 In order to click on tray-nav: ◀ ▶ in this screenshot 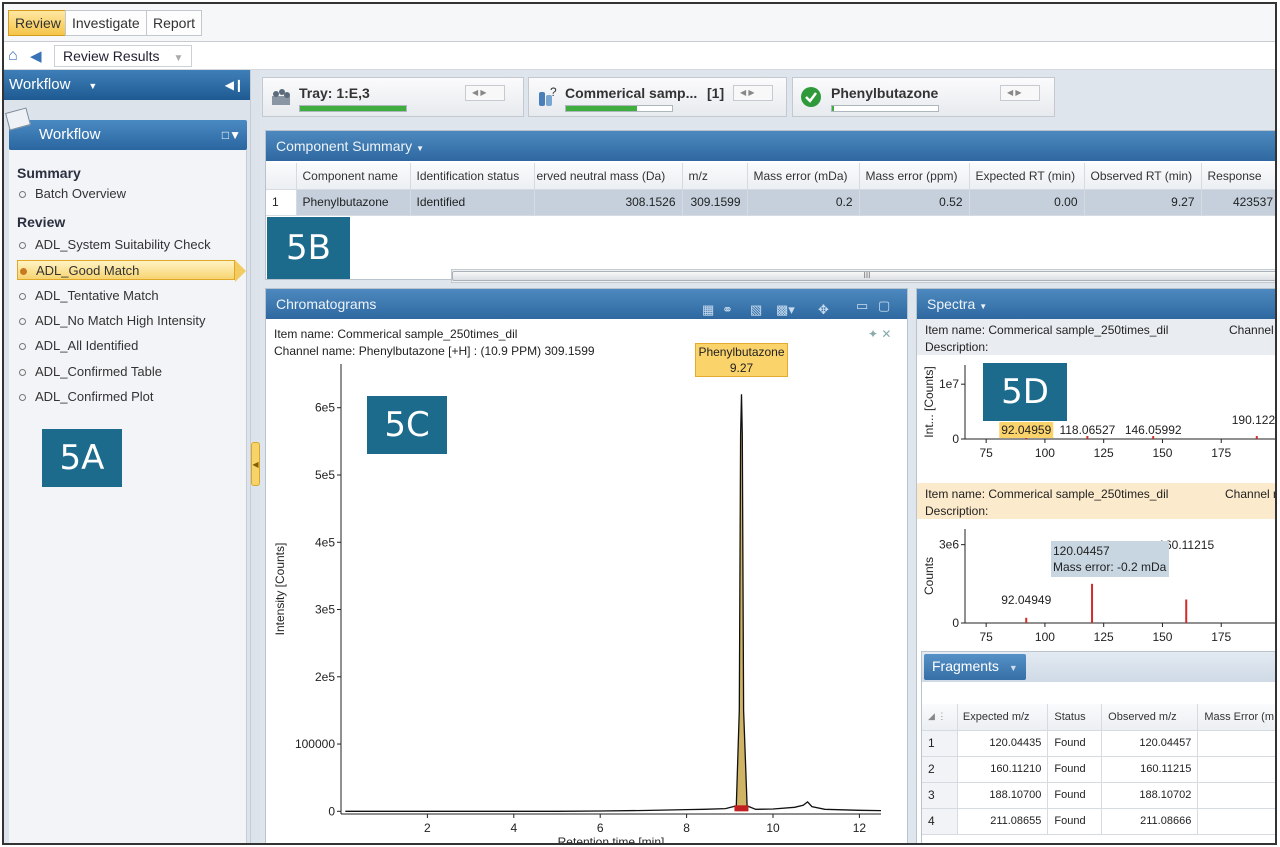, I will do `click(485, 93)`.